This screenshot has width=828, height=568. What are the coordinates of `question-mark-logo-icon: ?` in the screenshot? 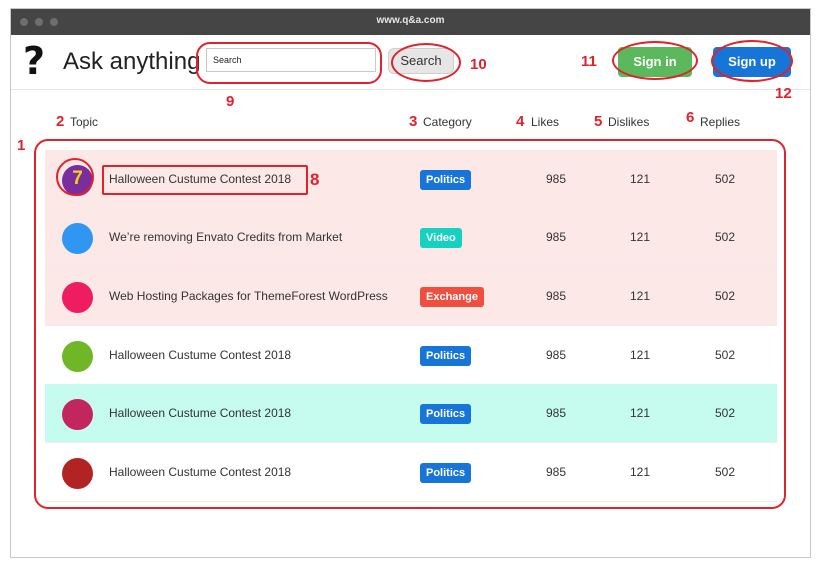 It's located at (34, 61).